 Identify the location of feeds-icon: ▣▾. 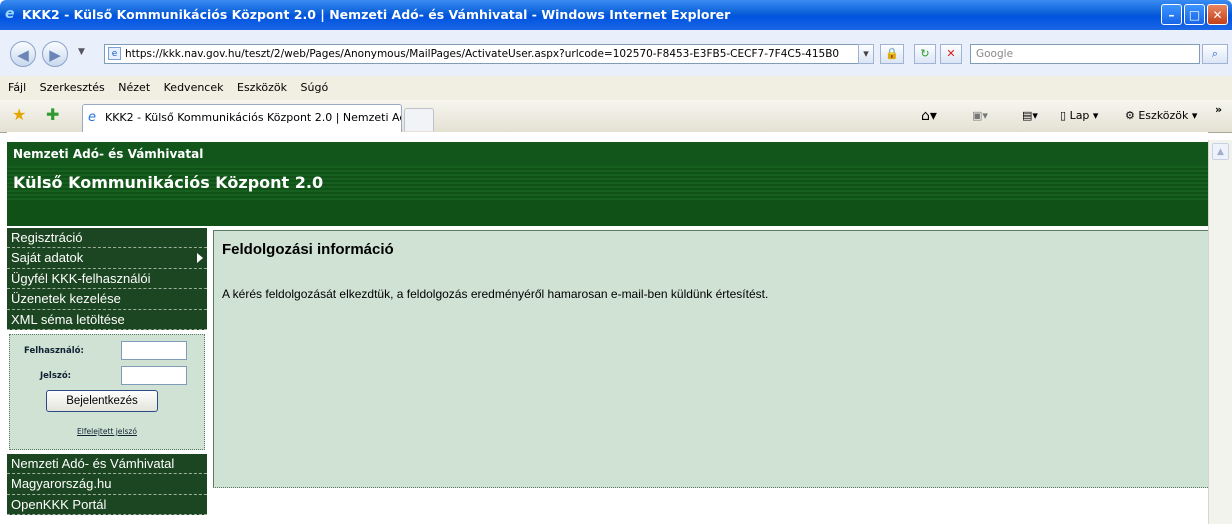
(980, 116).